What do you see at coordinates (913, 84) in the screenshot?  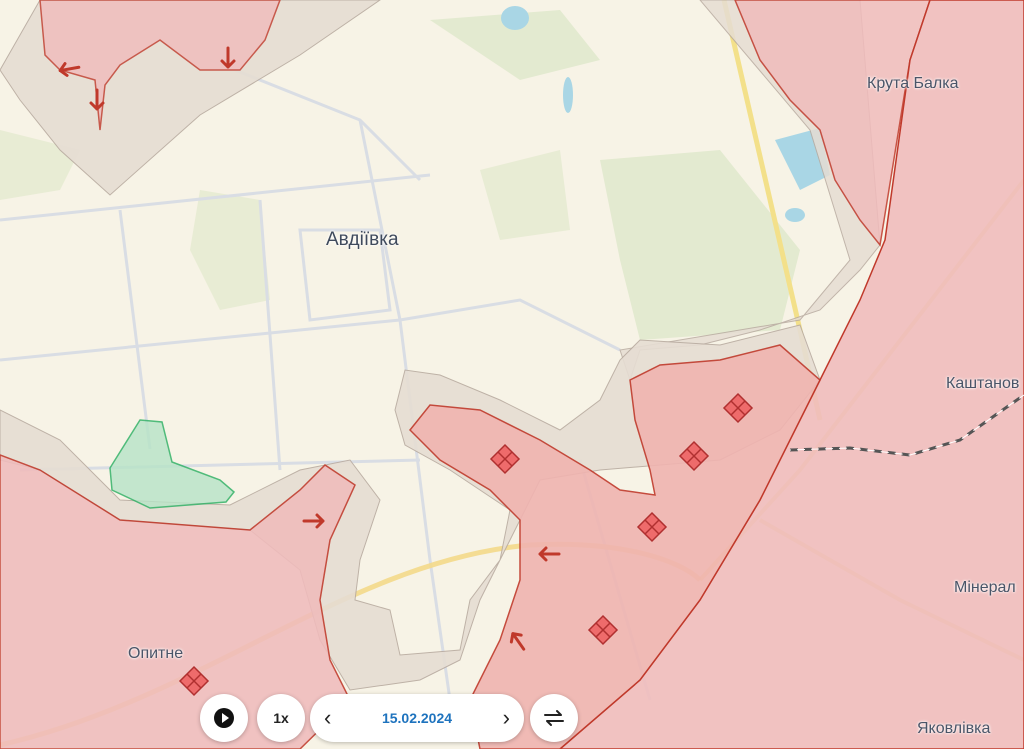 I see `place-label-kruta-balka: Крута Балка` at bounding box center [913, 84].